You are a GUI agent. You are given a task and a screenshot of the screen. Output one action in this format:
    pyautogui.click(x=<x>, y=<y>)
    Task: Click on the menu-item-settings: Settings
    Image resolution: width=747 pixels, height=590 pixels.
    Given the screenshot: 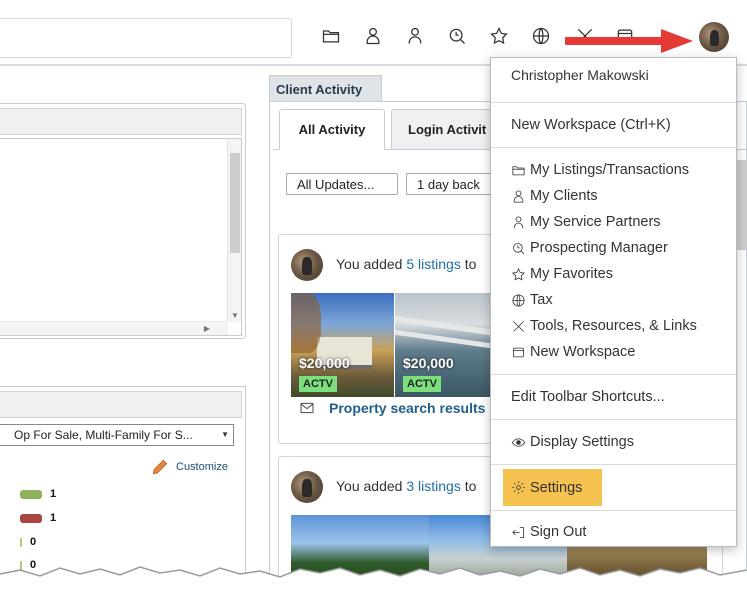 What is the action you would take?
    pyautogui.click(x=552, y=487)
    